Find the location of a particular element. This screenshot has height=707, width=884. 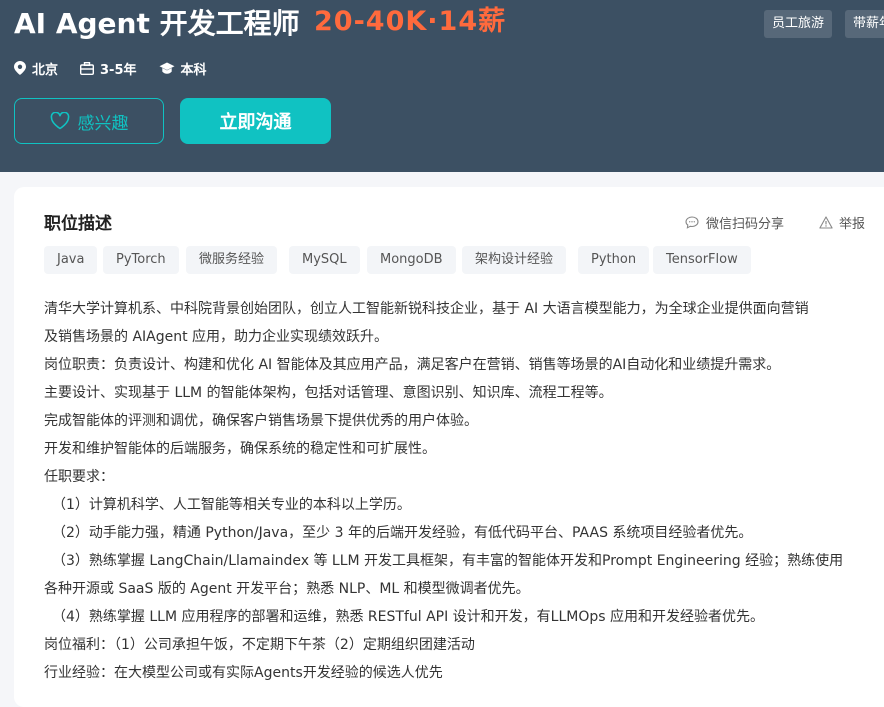

report-label: 举报 is located at coordinates (852, 224).